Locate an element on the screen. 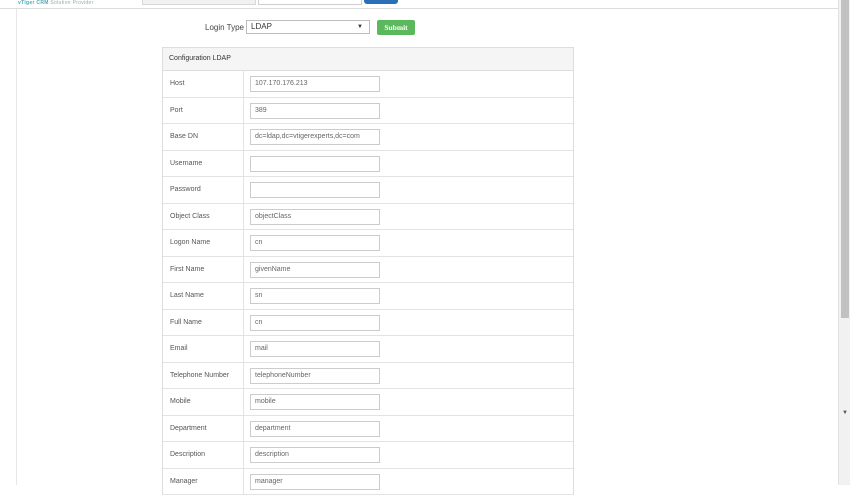 Image resolution: width=850 pixels, height=495 pixels. config-row-host: Host 107.170.176.213 is located at coordinates (368, 84).